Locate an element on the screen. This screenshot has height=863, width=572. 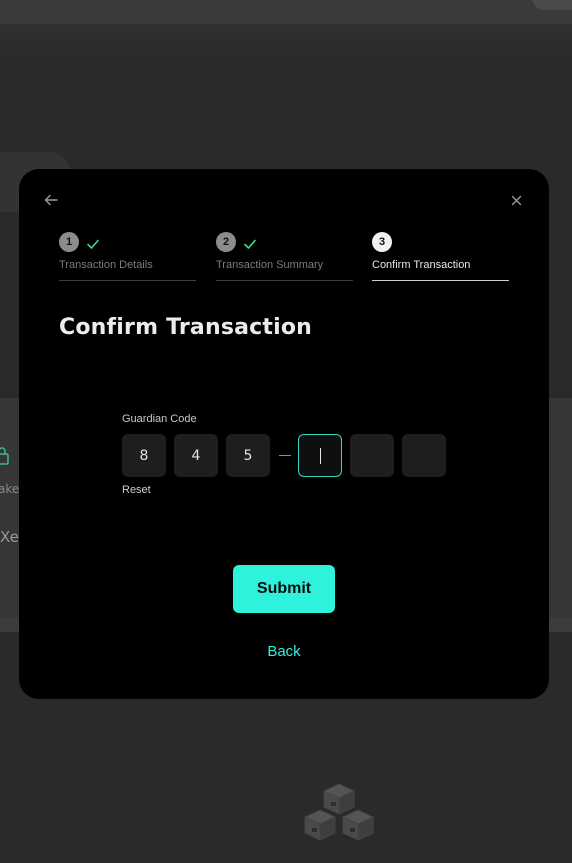
code-digit-field: 8 is located at coordinates (144, 455).